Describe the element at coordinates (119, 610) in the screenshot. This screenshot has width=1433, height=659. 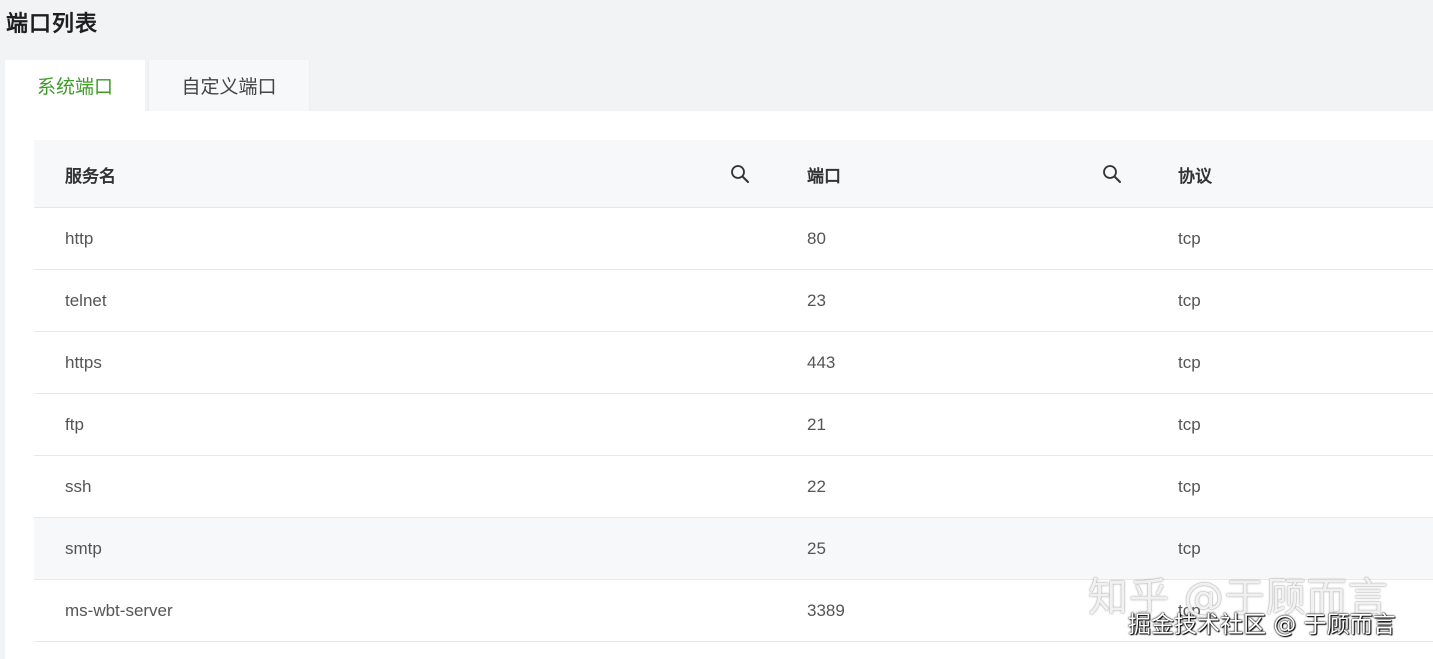
I see `cell-service-name: ms-wbt-server` at that location.